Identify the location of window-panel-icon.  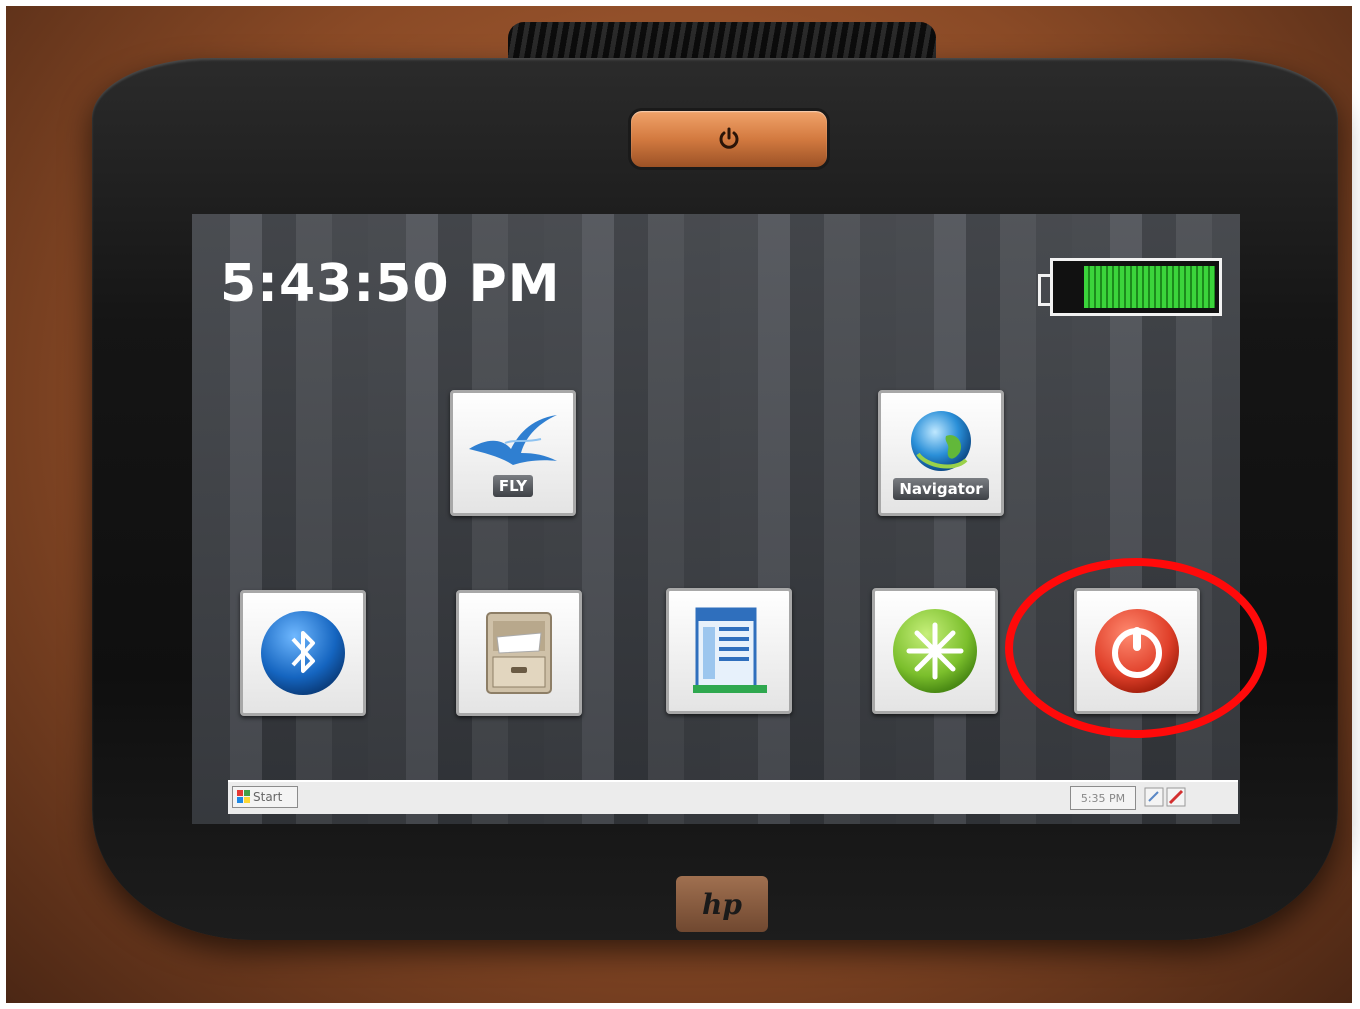
(730, 650).